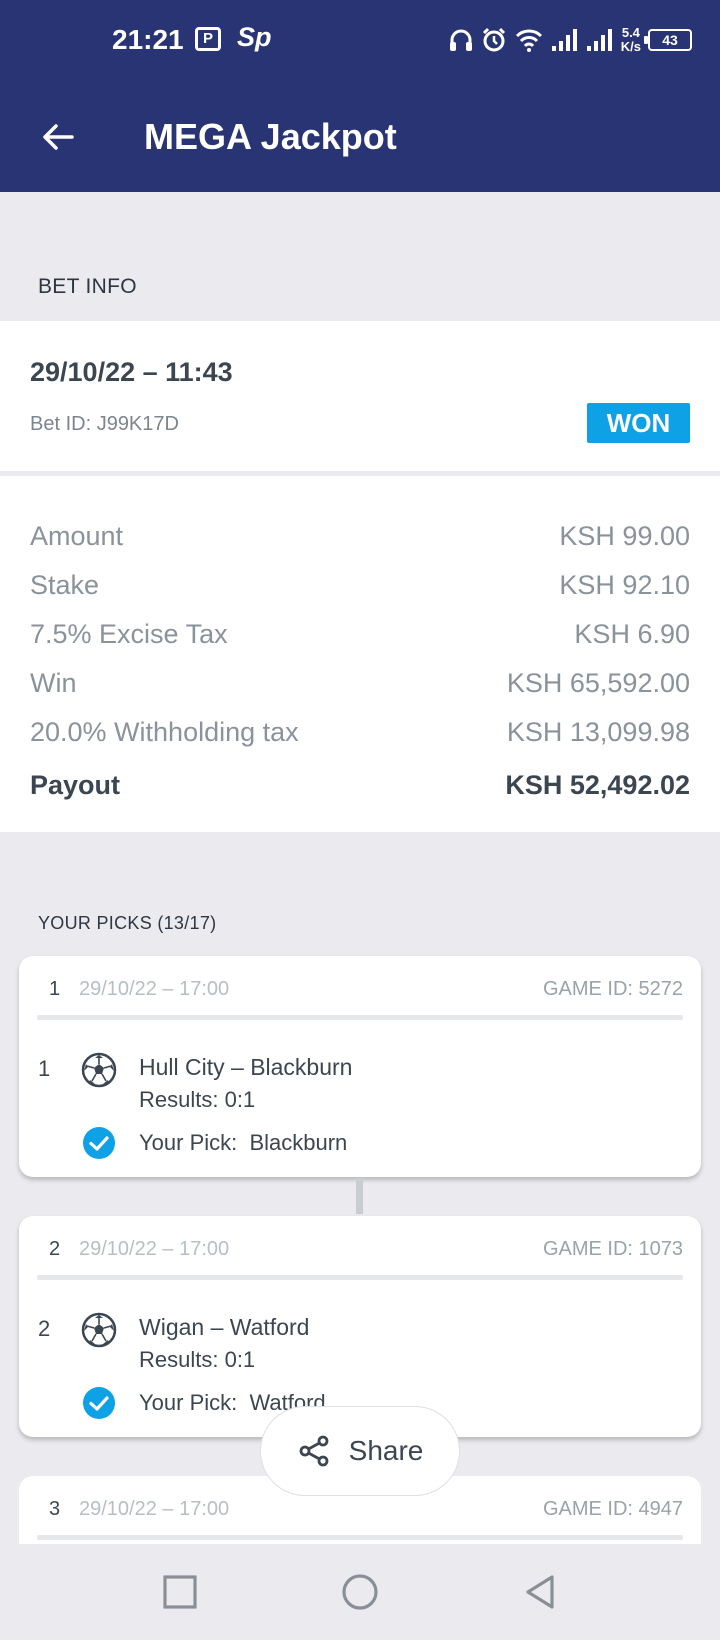 The image size is (720, 1640). Describe the element at coordinates (597, 784) in the screenshot. I see `payout-value: KSH 52,492.02` at that location.